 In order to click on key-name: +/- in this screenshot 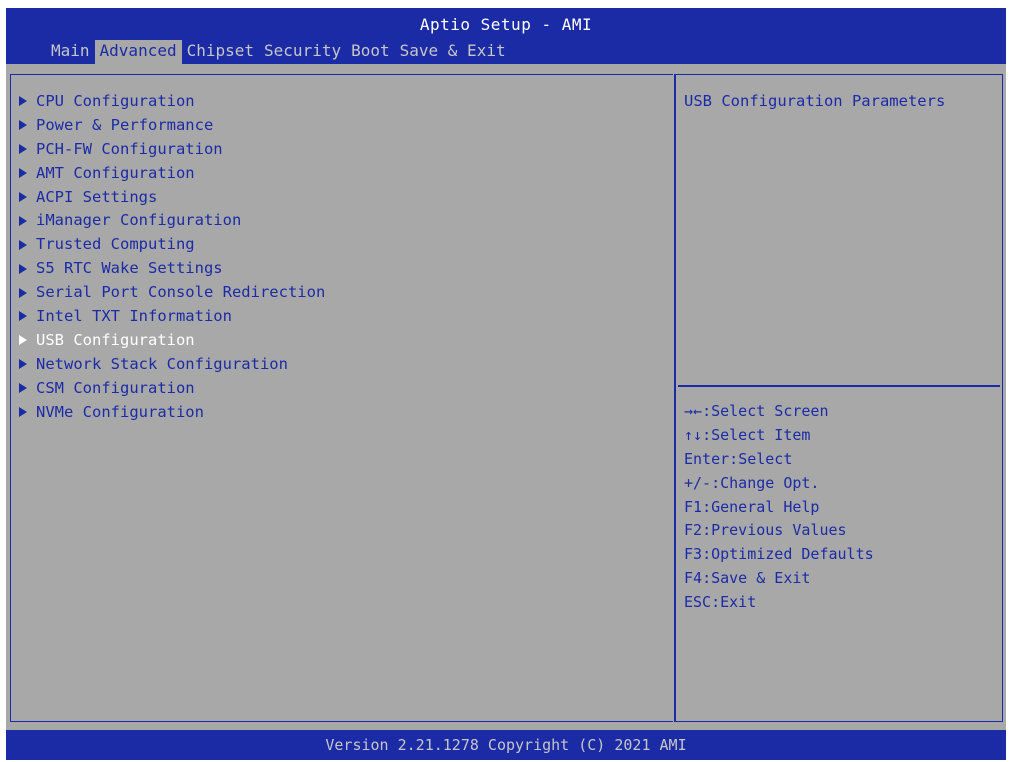, I will do `click(698, 482)`.